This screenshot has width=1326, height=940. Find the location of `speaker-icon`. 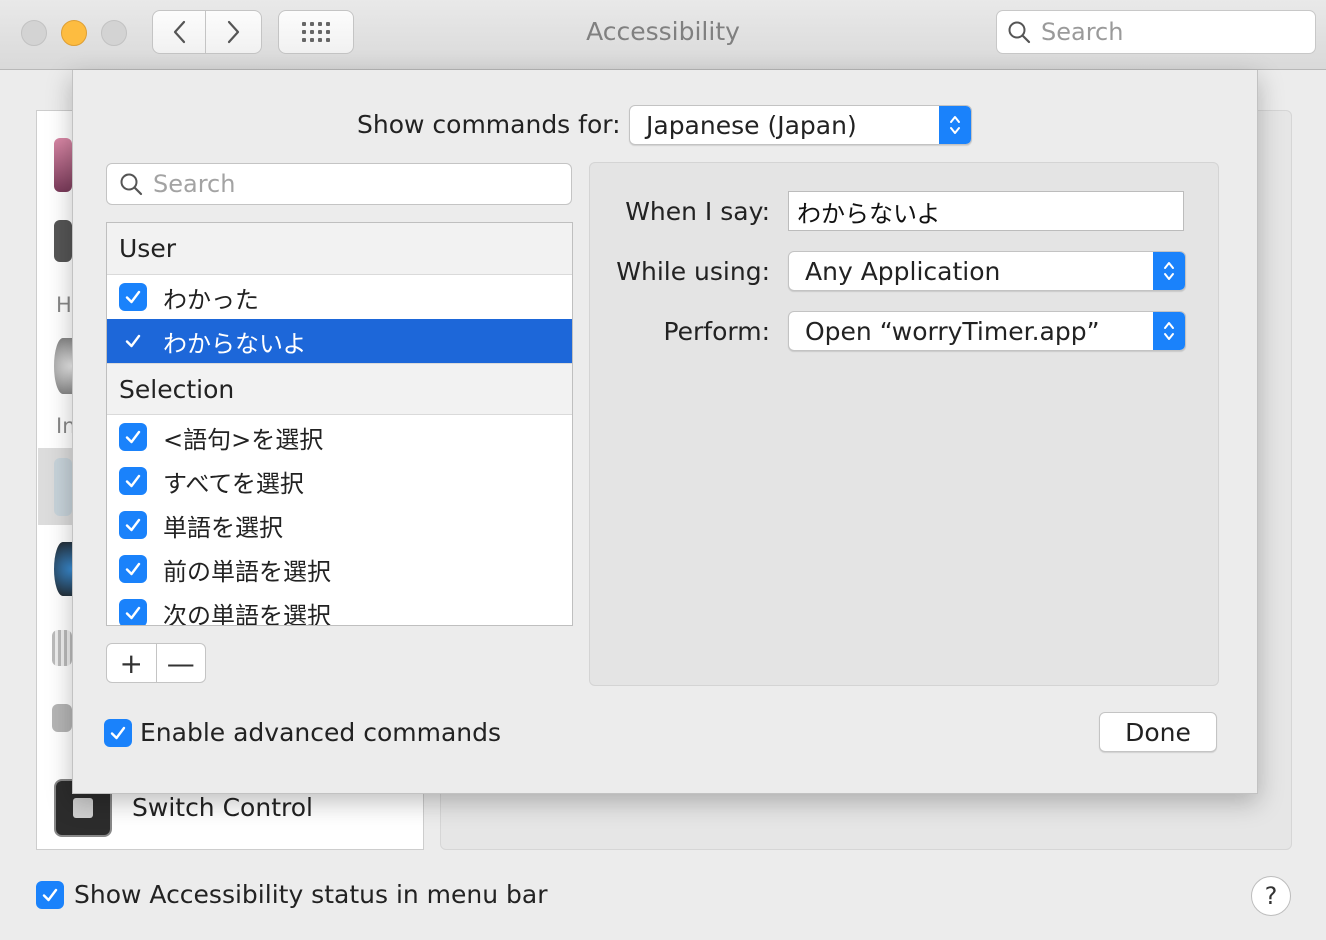

speaker-icon is located at coordinates (63, 366).